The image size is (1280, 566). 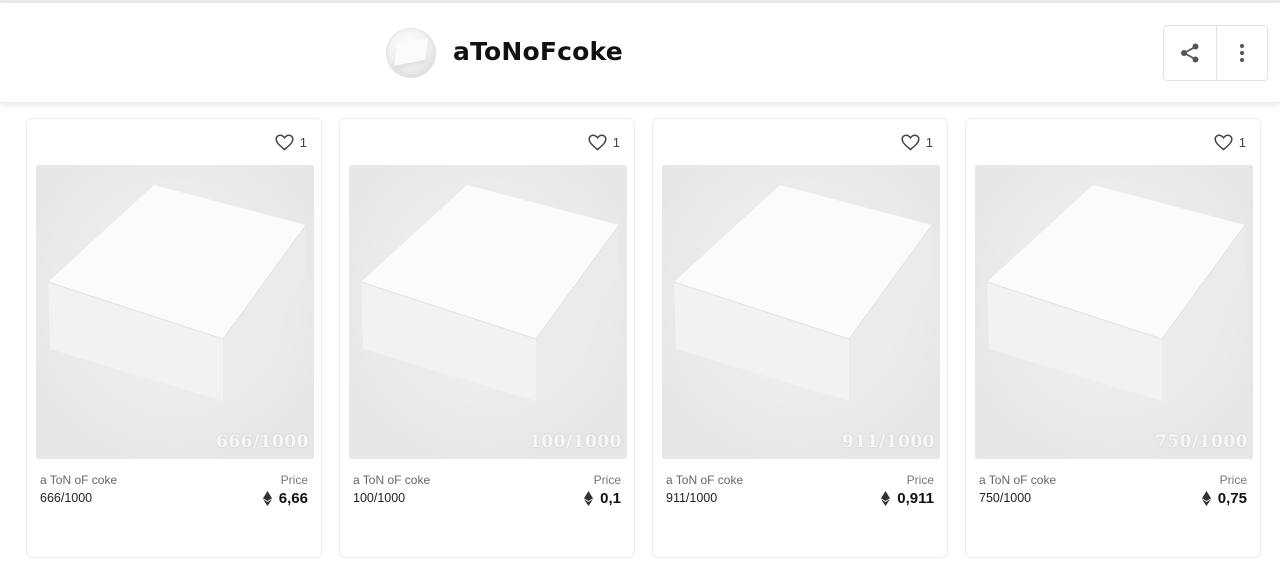 What do you see at coordinates (538, 51) in the screenshot?
I see `collection-title: aToNoFcoke` at bounding box center [538, 51].